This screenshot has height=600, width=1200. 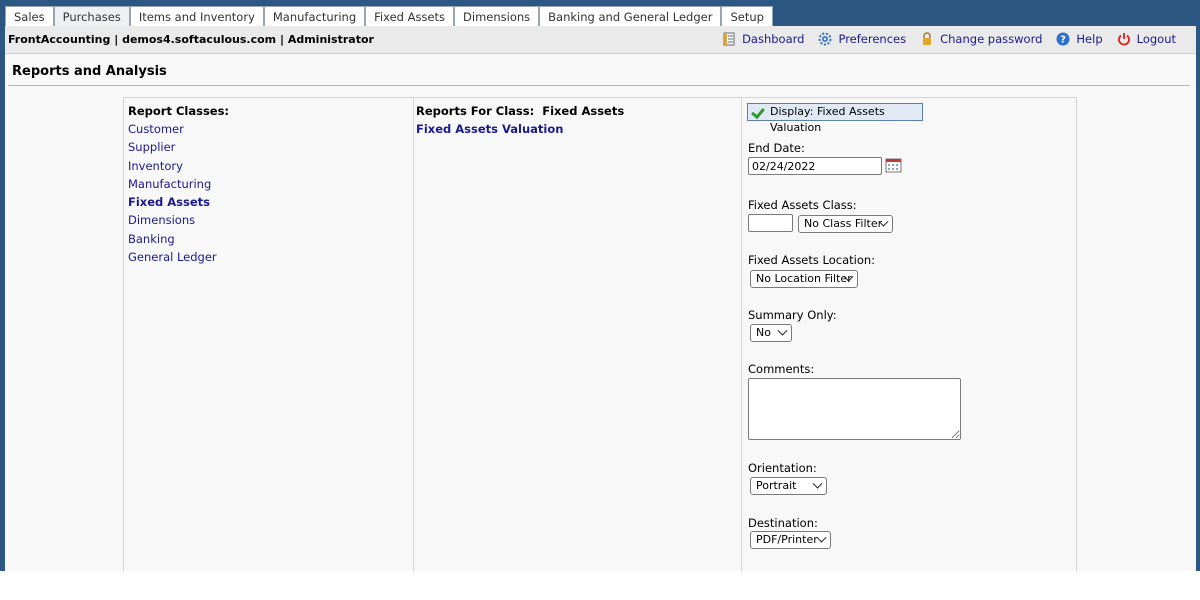 What do you see at coordinates (781, 369) in the screenshot?
I see `comments-label: Comments:` at bounding box center [781, 369].